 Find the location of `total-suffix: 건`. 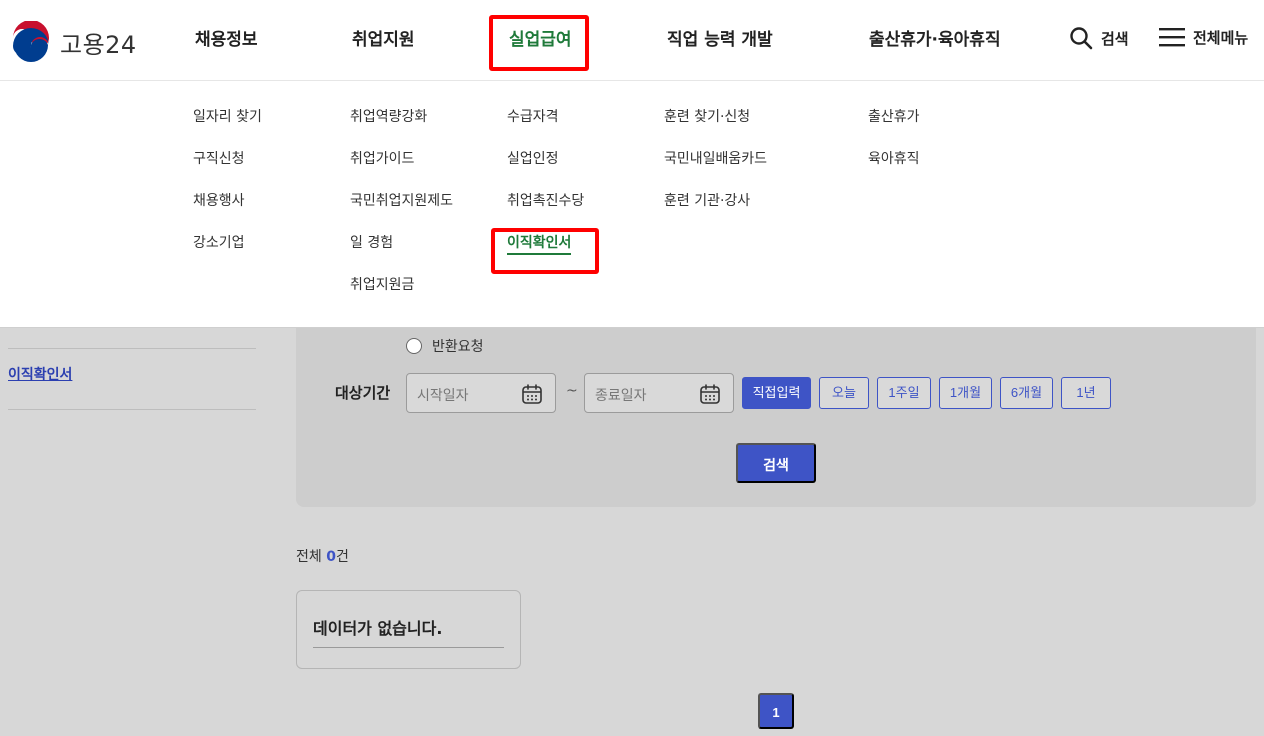

total-suffix: 건 is located at coordinates (342, 557).